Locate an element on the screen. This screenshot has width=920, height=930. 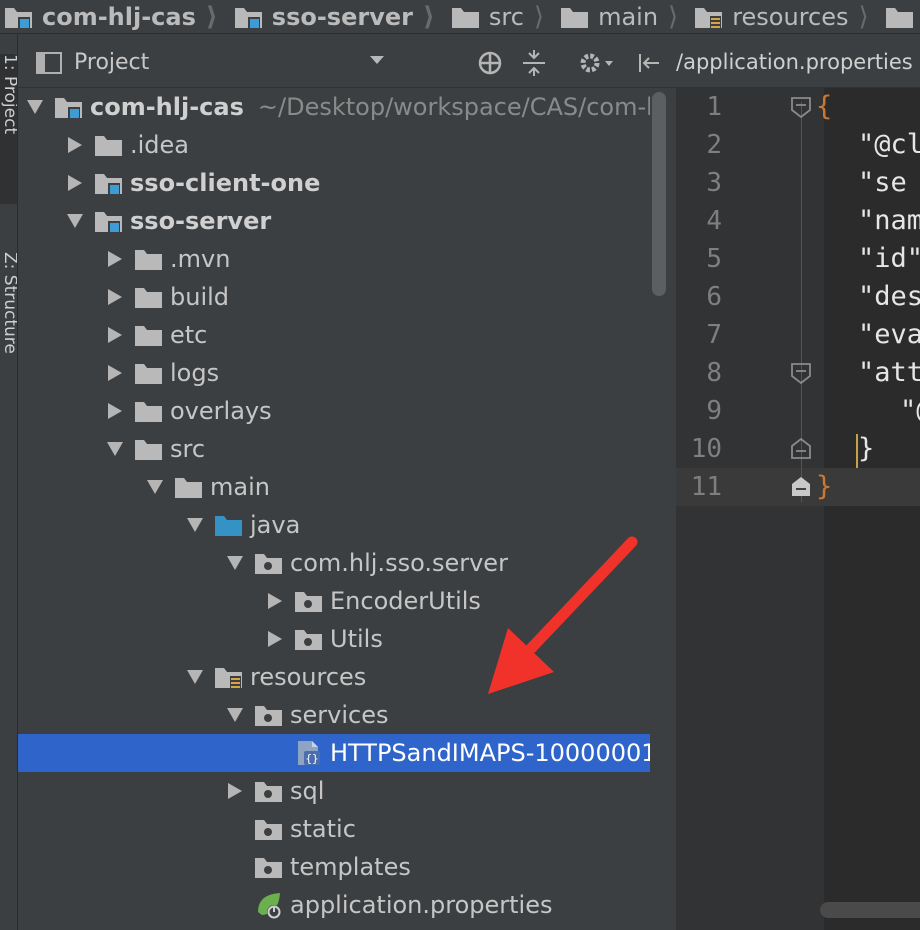
tree-item-label: overlays is located at coordinates (221, 411).